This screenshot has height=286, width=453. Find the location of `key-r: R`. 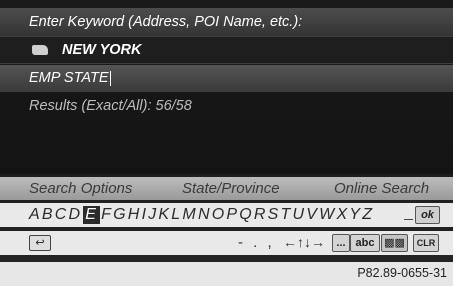

key-r: R is located at coordinates (261, 215).